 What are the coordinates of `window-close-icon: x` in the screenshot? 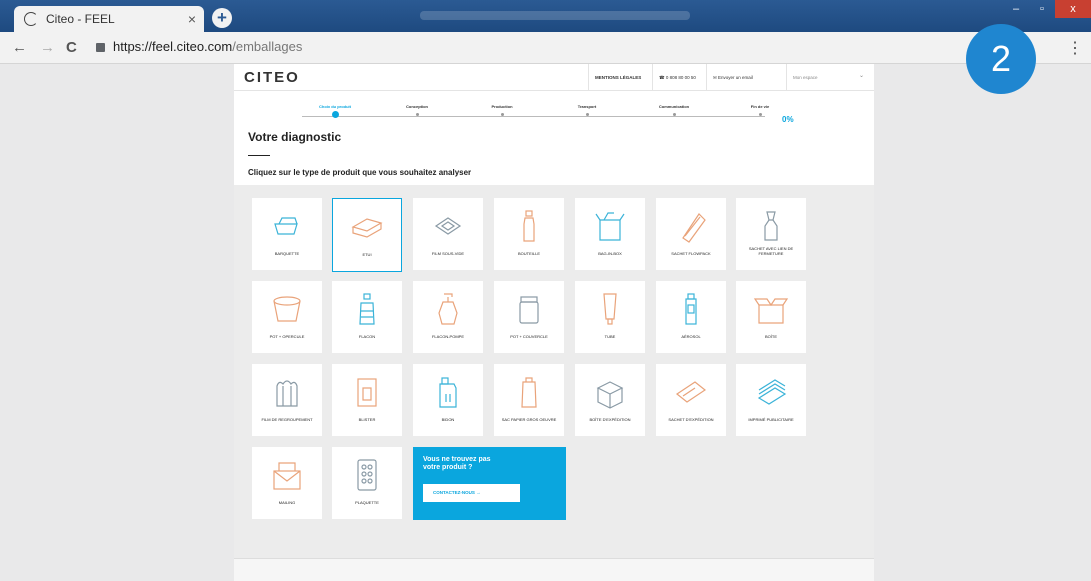 It's located at (1073, 9).